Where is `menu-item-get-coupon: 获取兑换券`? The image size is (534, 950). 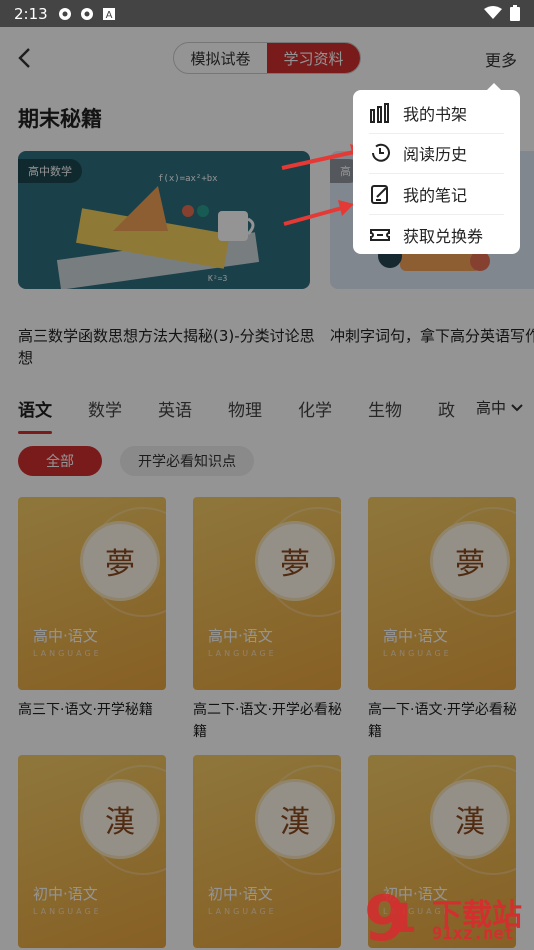 menu-item-get-coupon: 获取兑换券 is located at coordinates (436, 235).